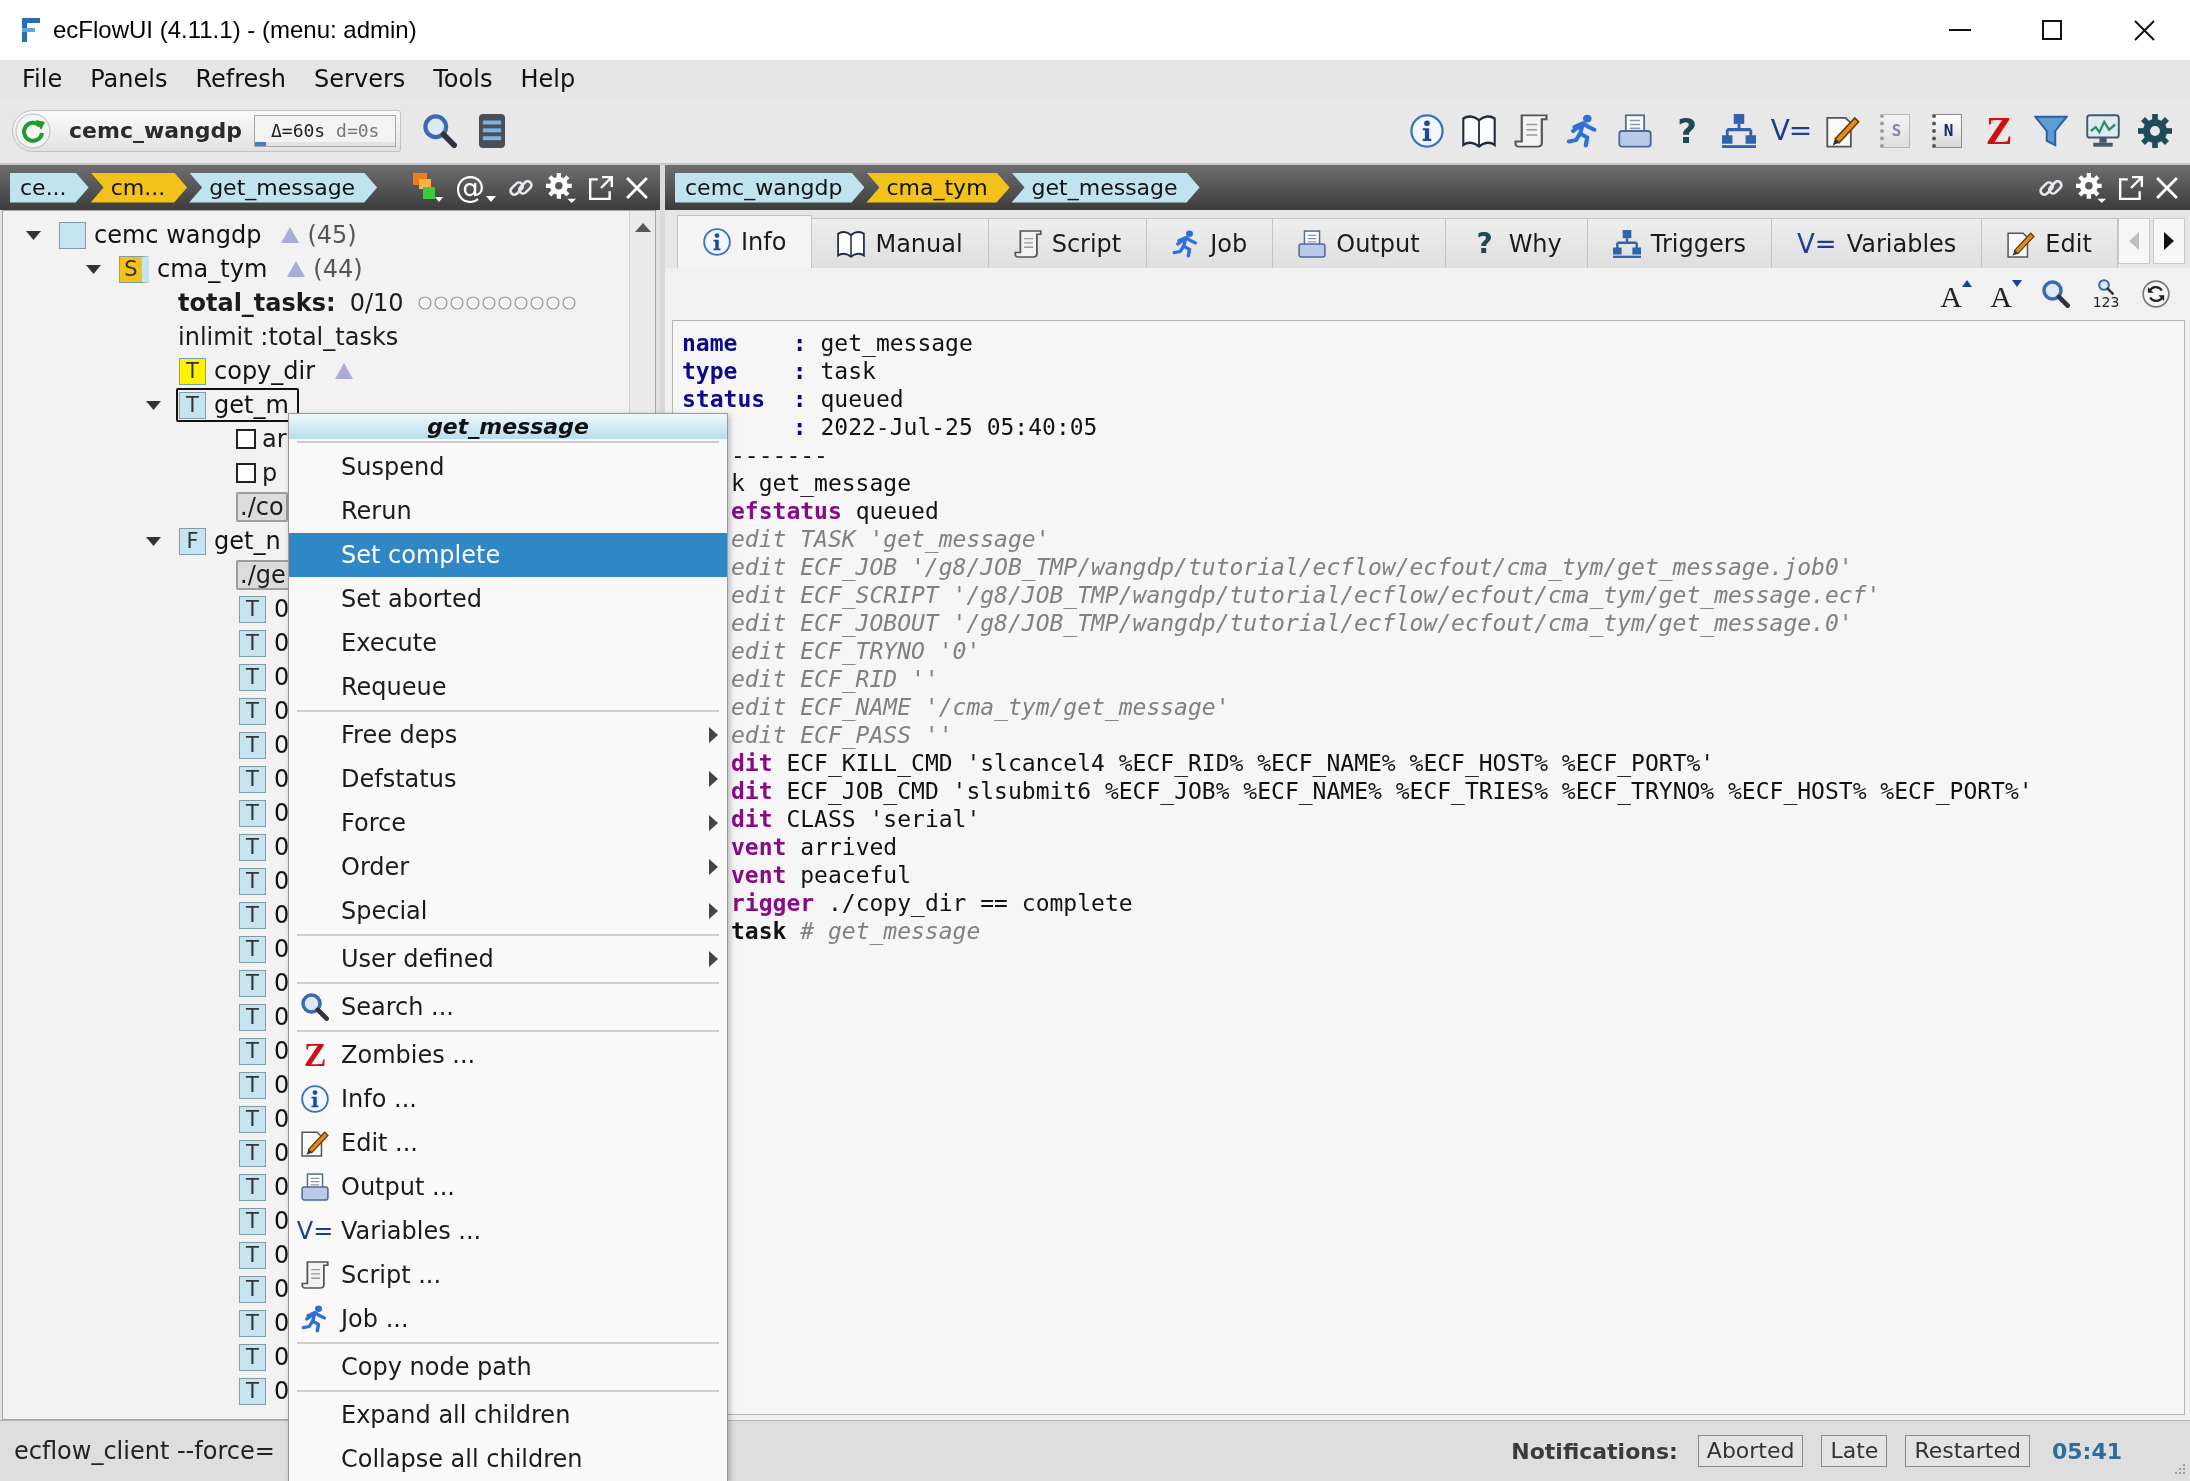  I want to click on text-line: vent arrived, so click(814, 847).